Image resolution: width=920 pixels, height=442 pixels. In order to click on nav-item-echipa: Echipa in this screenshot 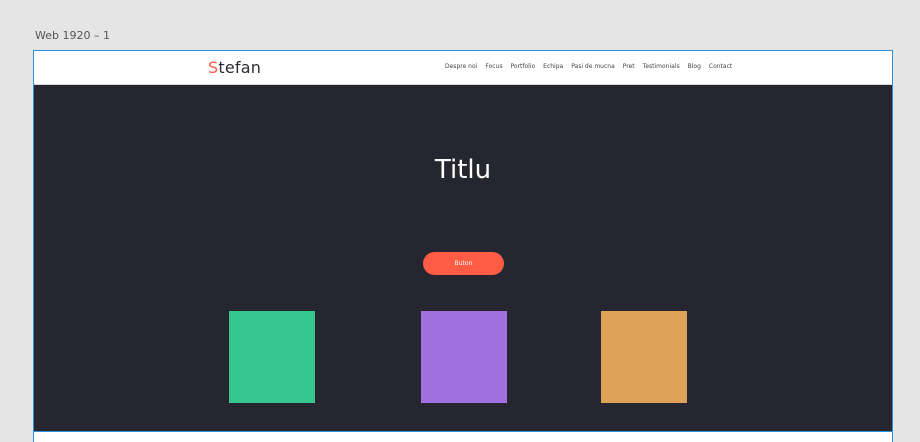, I will do `click(553, 66)`.